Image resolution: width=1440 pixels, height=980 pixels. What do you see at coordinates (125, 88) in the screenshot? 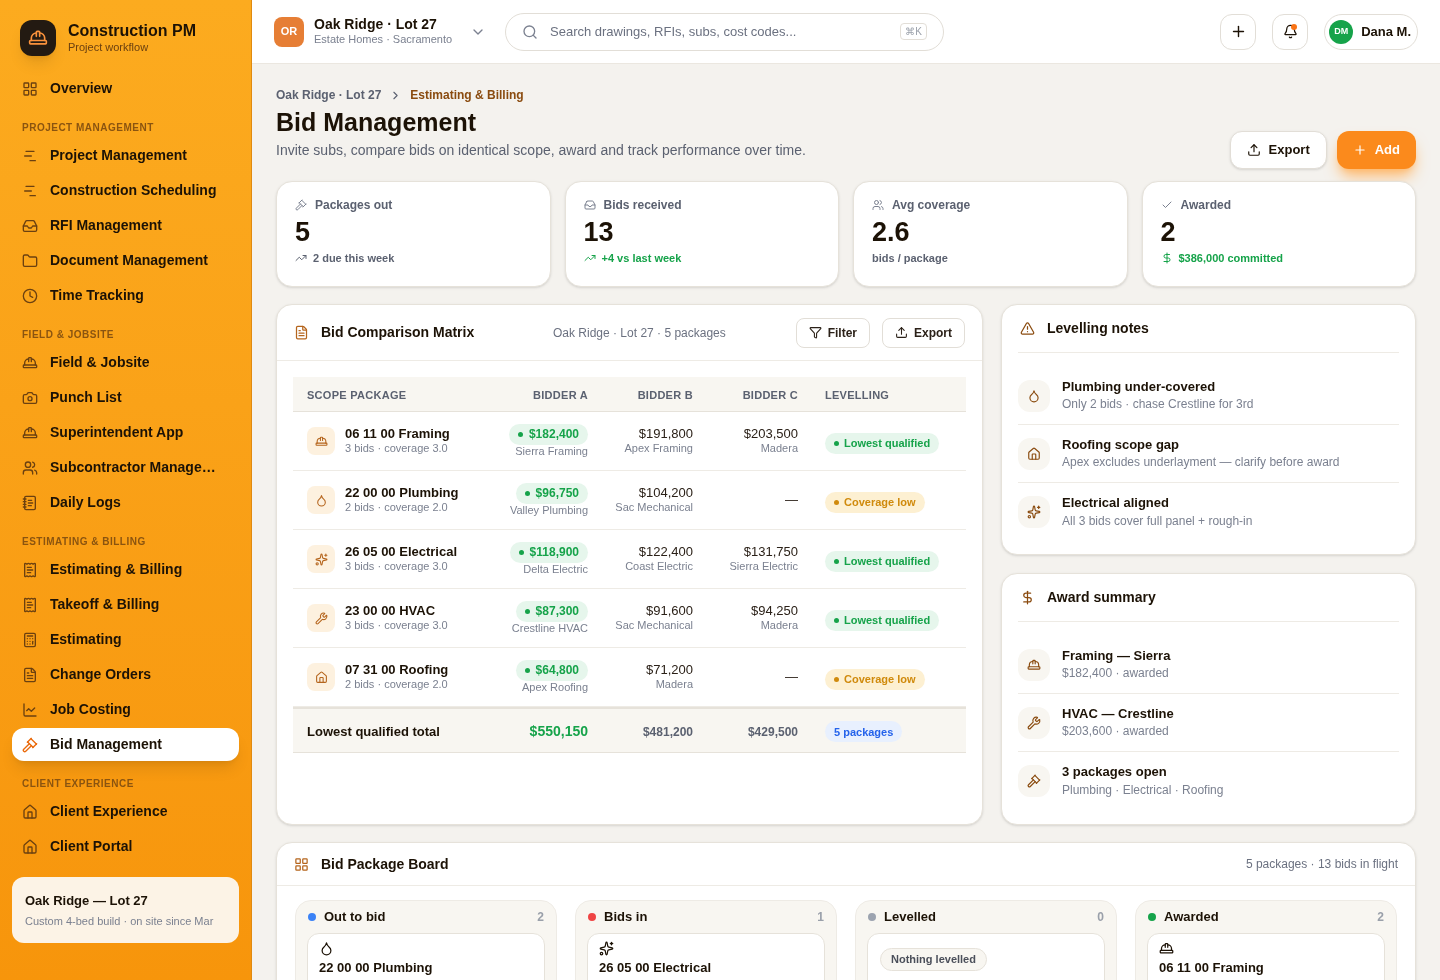
I see `sidebar-item: Overview` at bounding box center [125, 88].